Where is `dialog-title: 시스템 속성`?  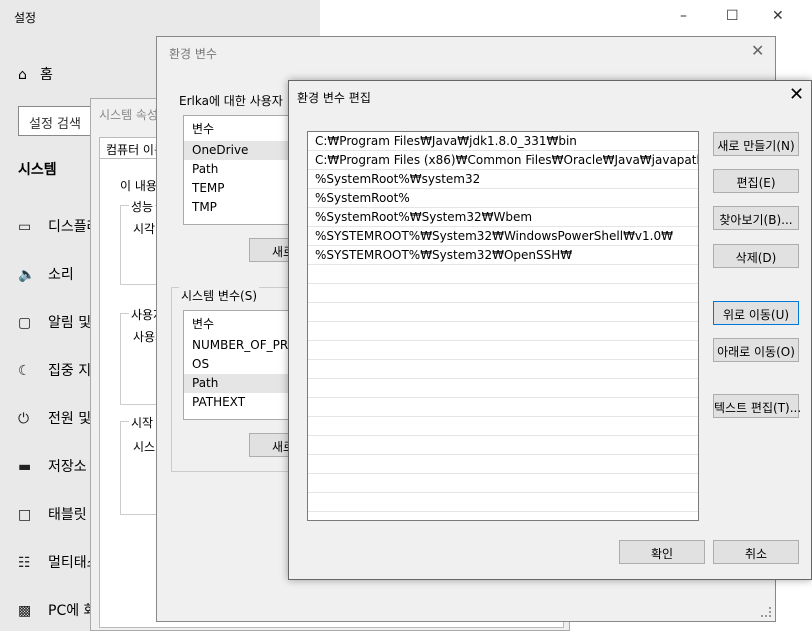 dialog-title: 시스템 속성 is located at coordinates (129, 115).